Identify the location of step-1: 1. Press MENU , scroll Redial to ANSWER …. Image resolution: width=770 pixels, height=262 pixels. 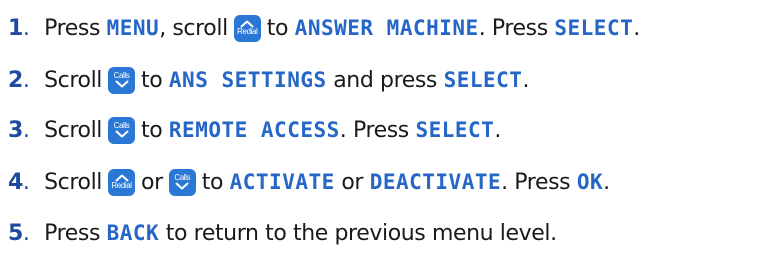
(324, 28).